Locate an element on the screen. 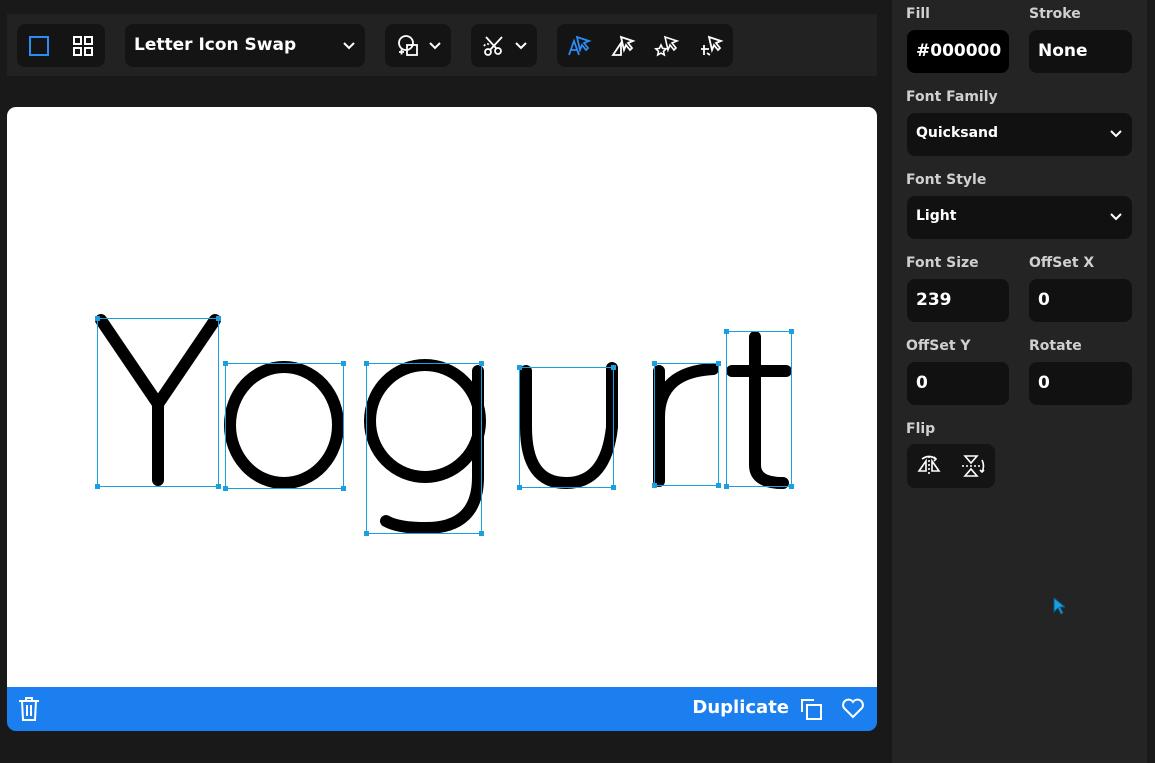  offset-y-field: 0 is located at coordinates (958, 383).